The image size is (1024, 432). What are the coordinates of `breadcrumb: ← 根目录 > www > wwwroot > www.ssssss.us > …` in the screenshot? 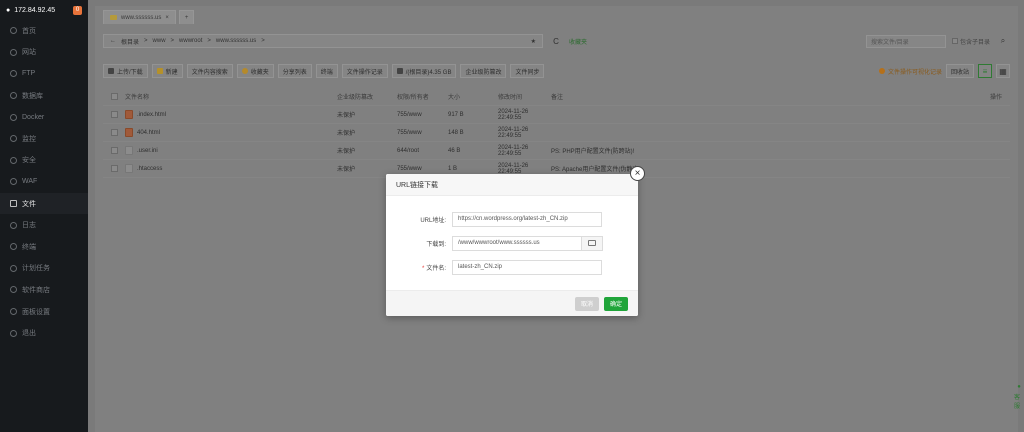 It's located at (323, 41).